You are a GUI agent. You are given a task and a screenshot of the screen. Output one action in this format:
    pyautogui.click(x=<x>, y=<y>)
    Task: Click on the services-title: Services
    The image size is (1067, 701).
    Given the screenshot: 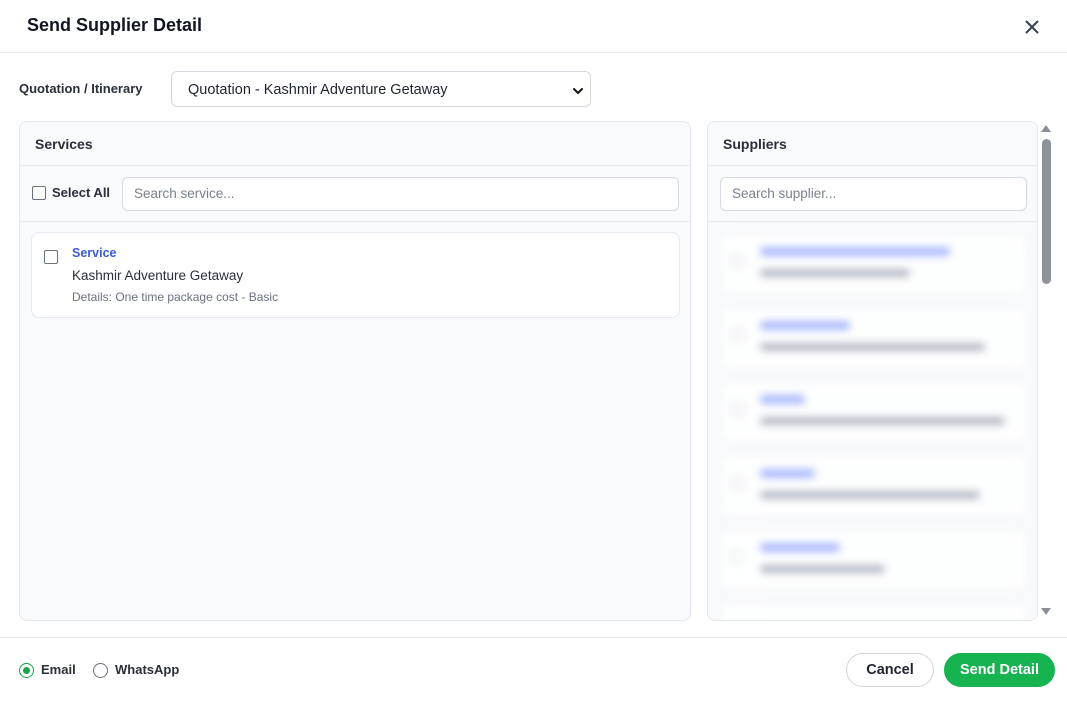 What is the action you would take?
    pyautogui.click(x=64, y=144)
    